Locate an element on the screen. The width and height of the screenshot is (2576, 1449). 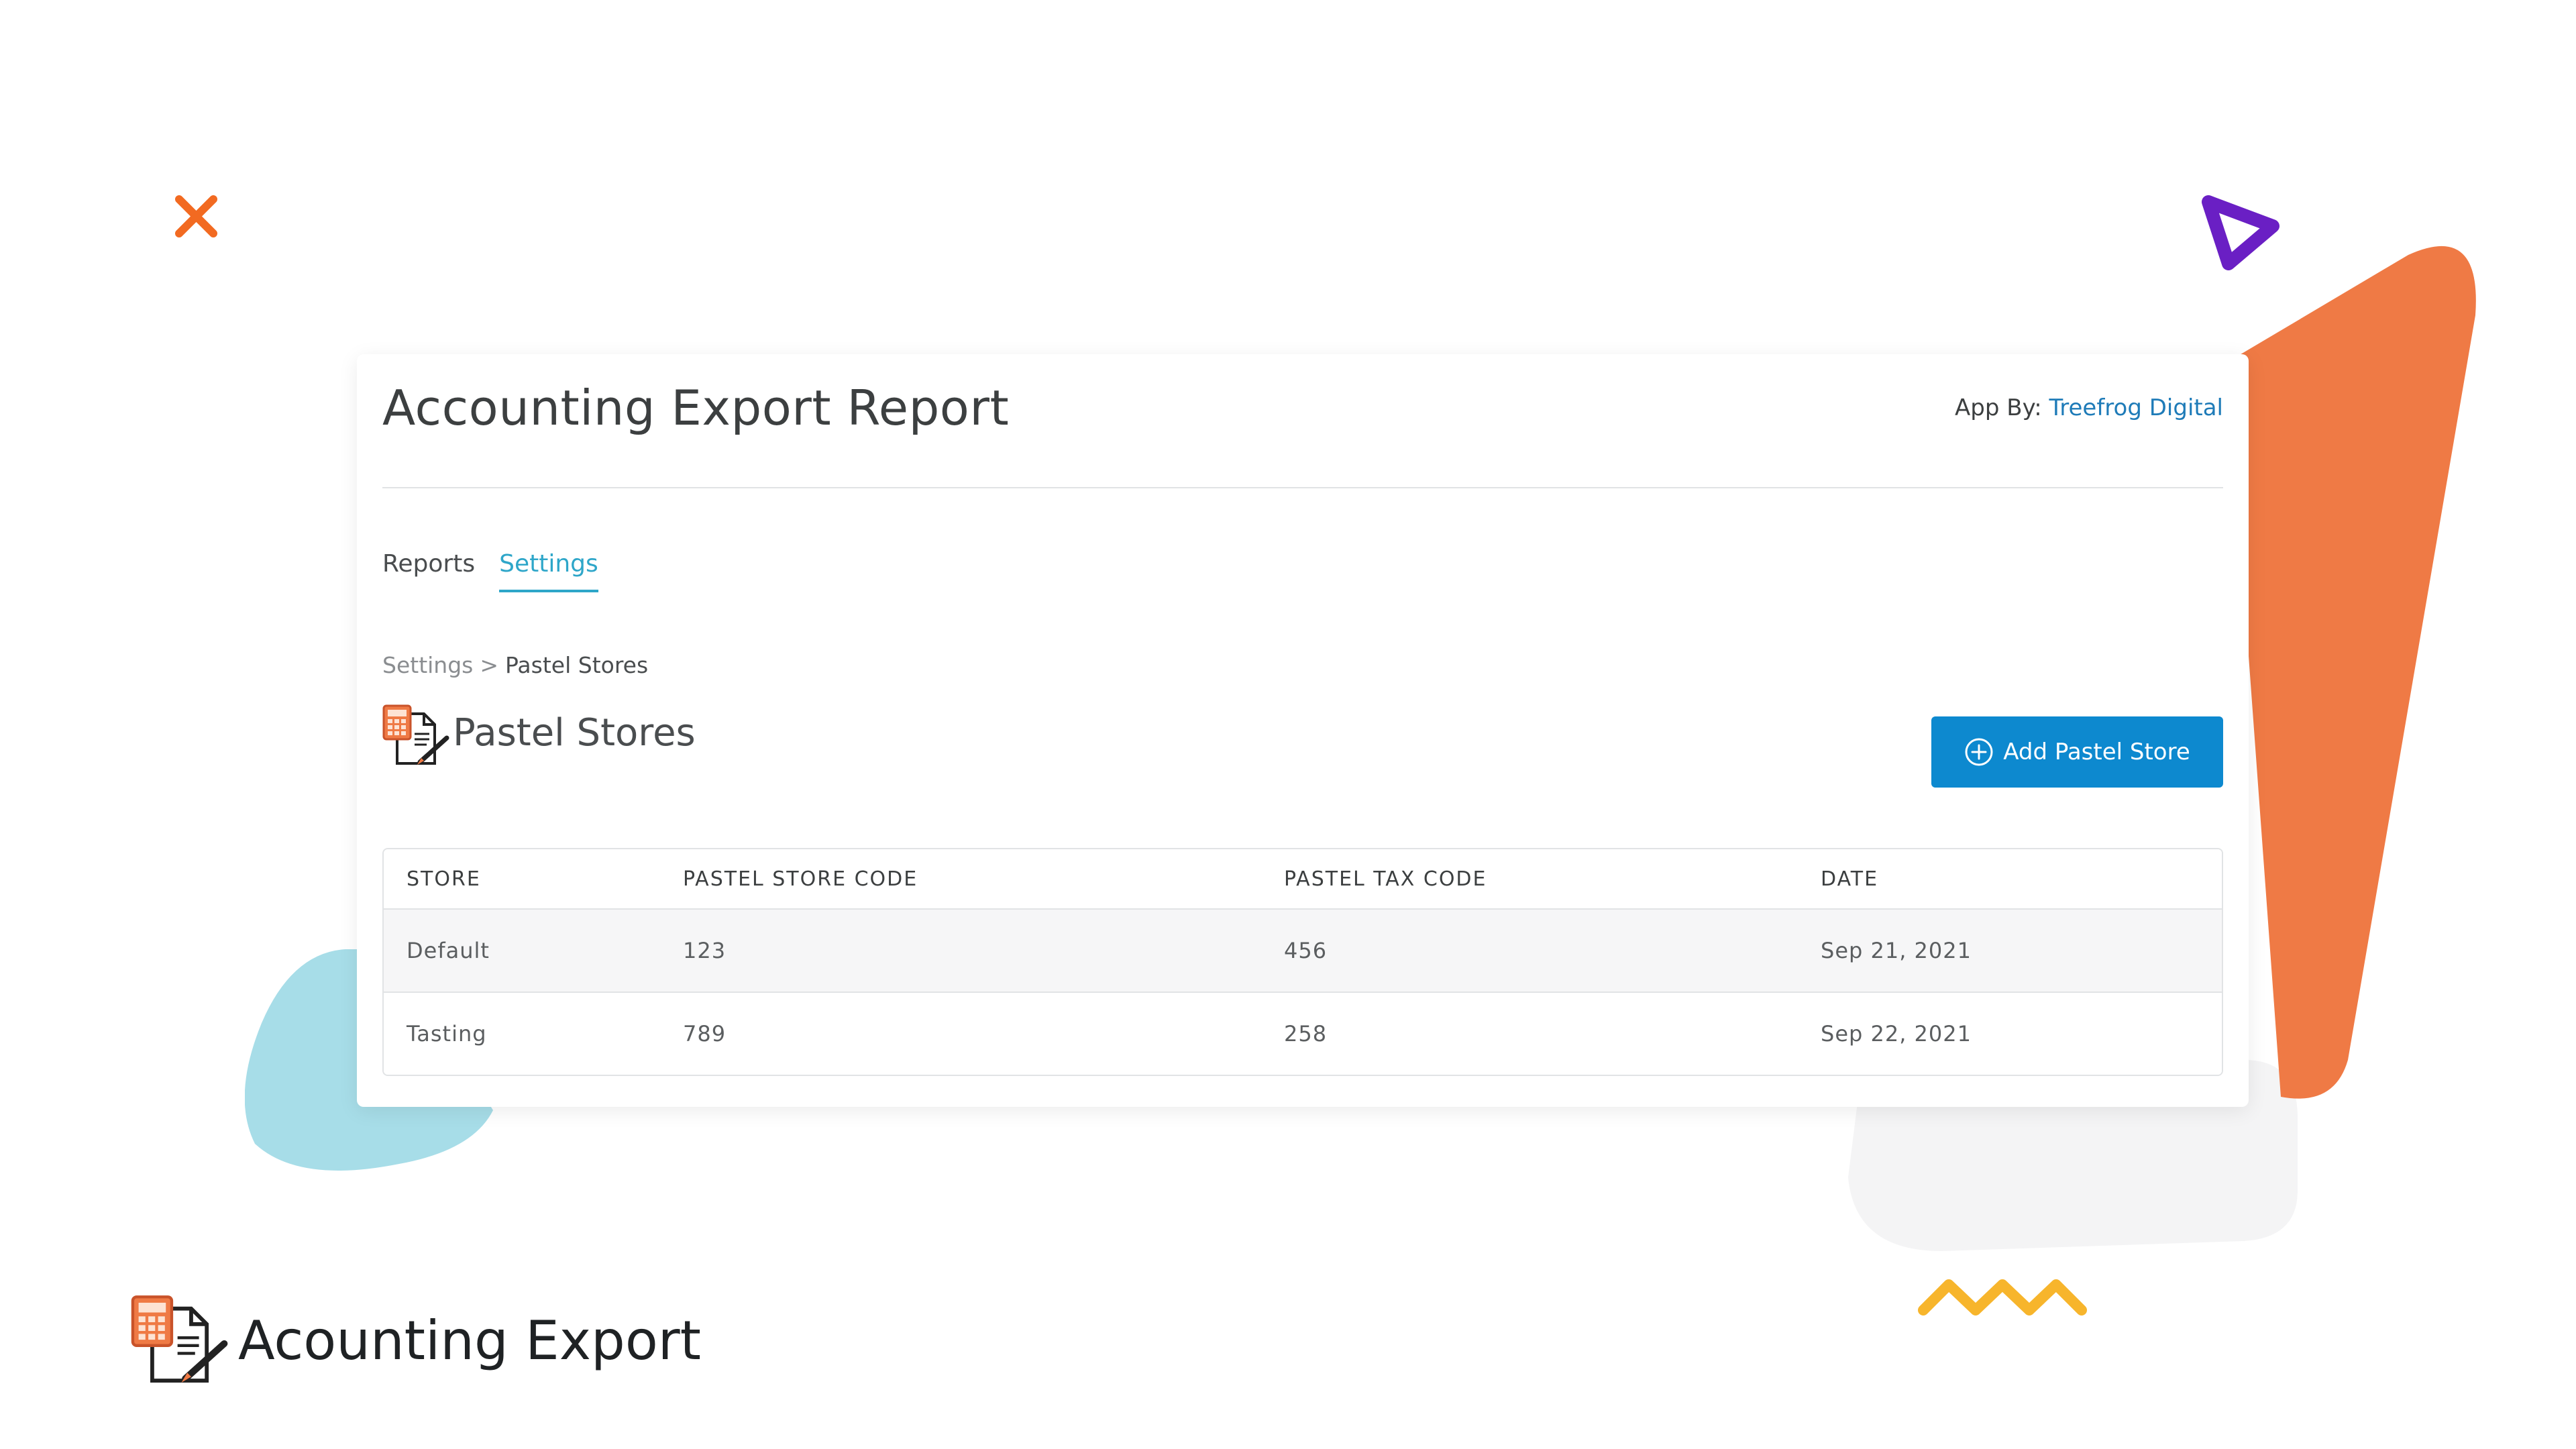
brand-name: Acounting Export is located at coordinates (470, 1340).